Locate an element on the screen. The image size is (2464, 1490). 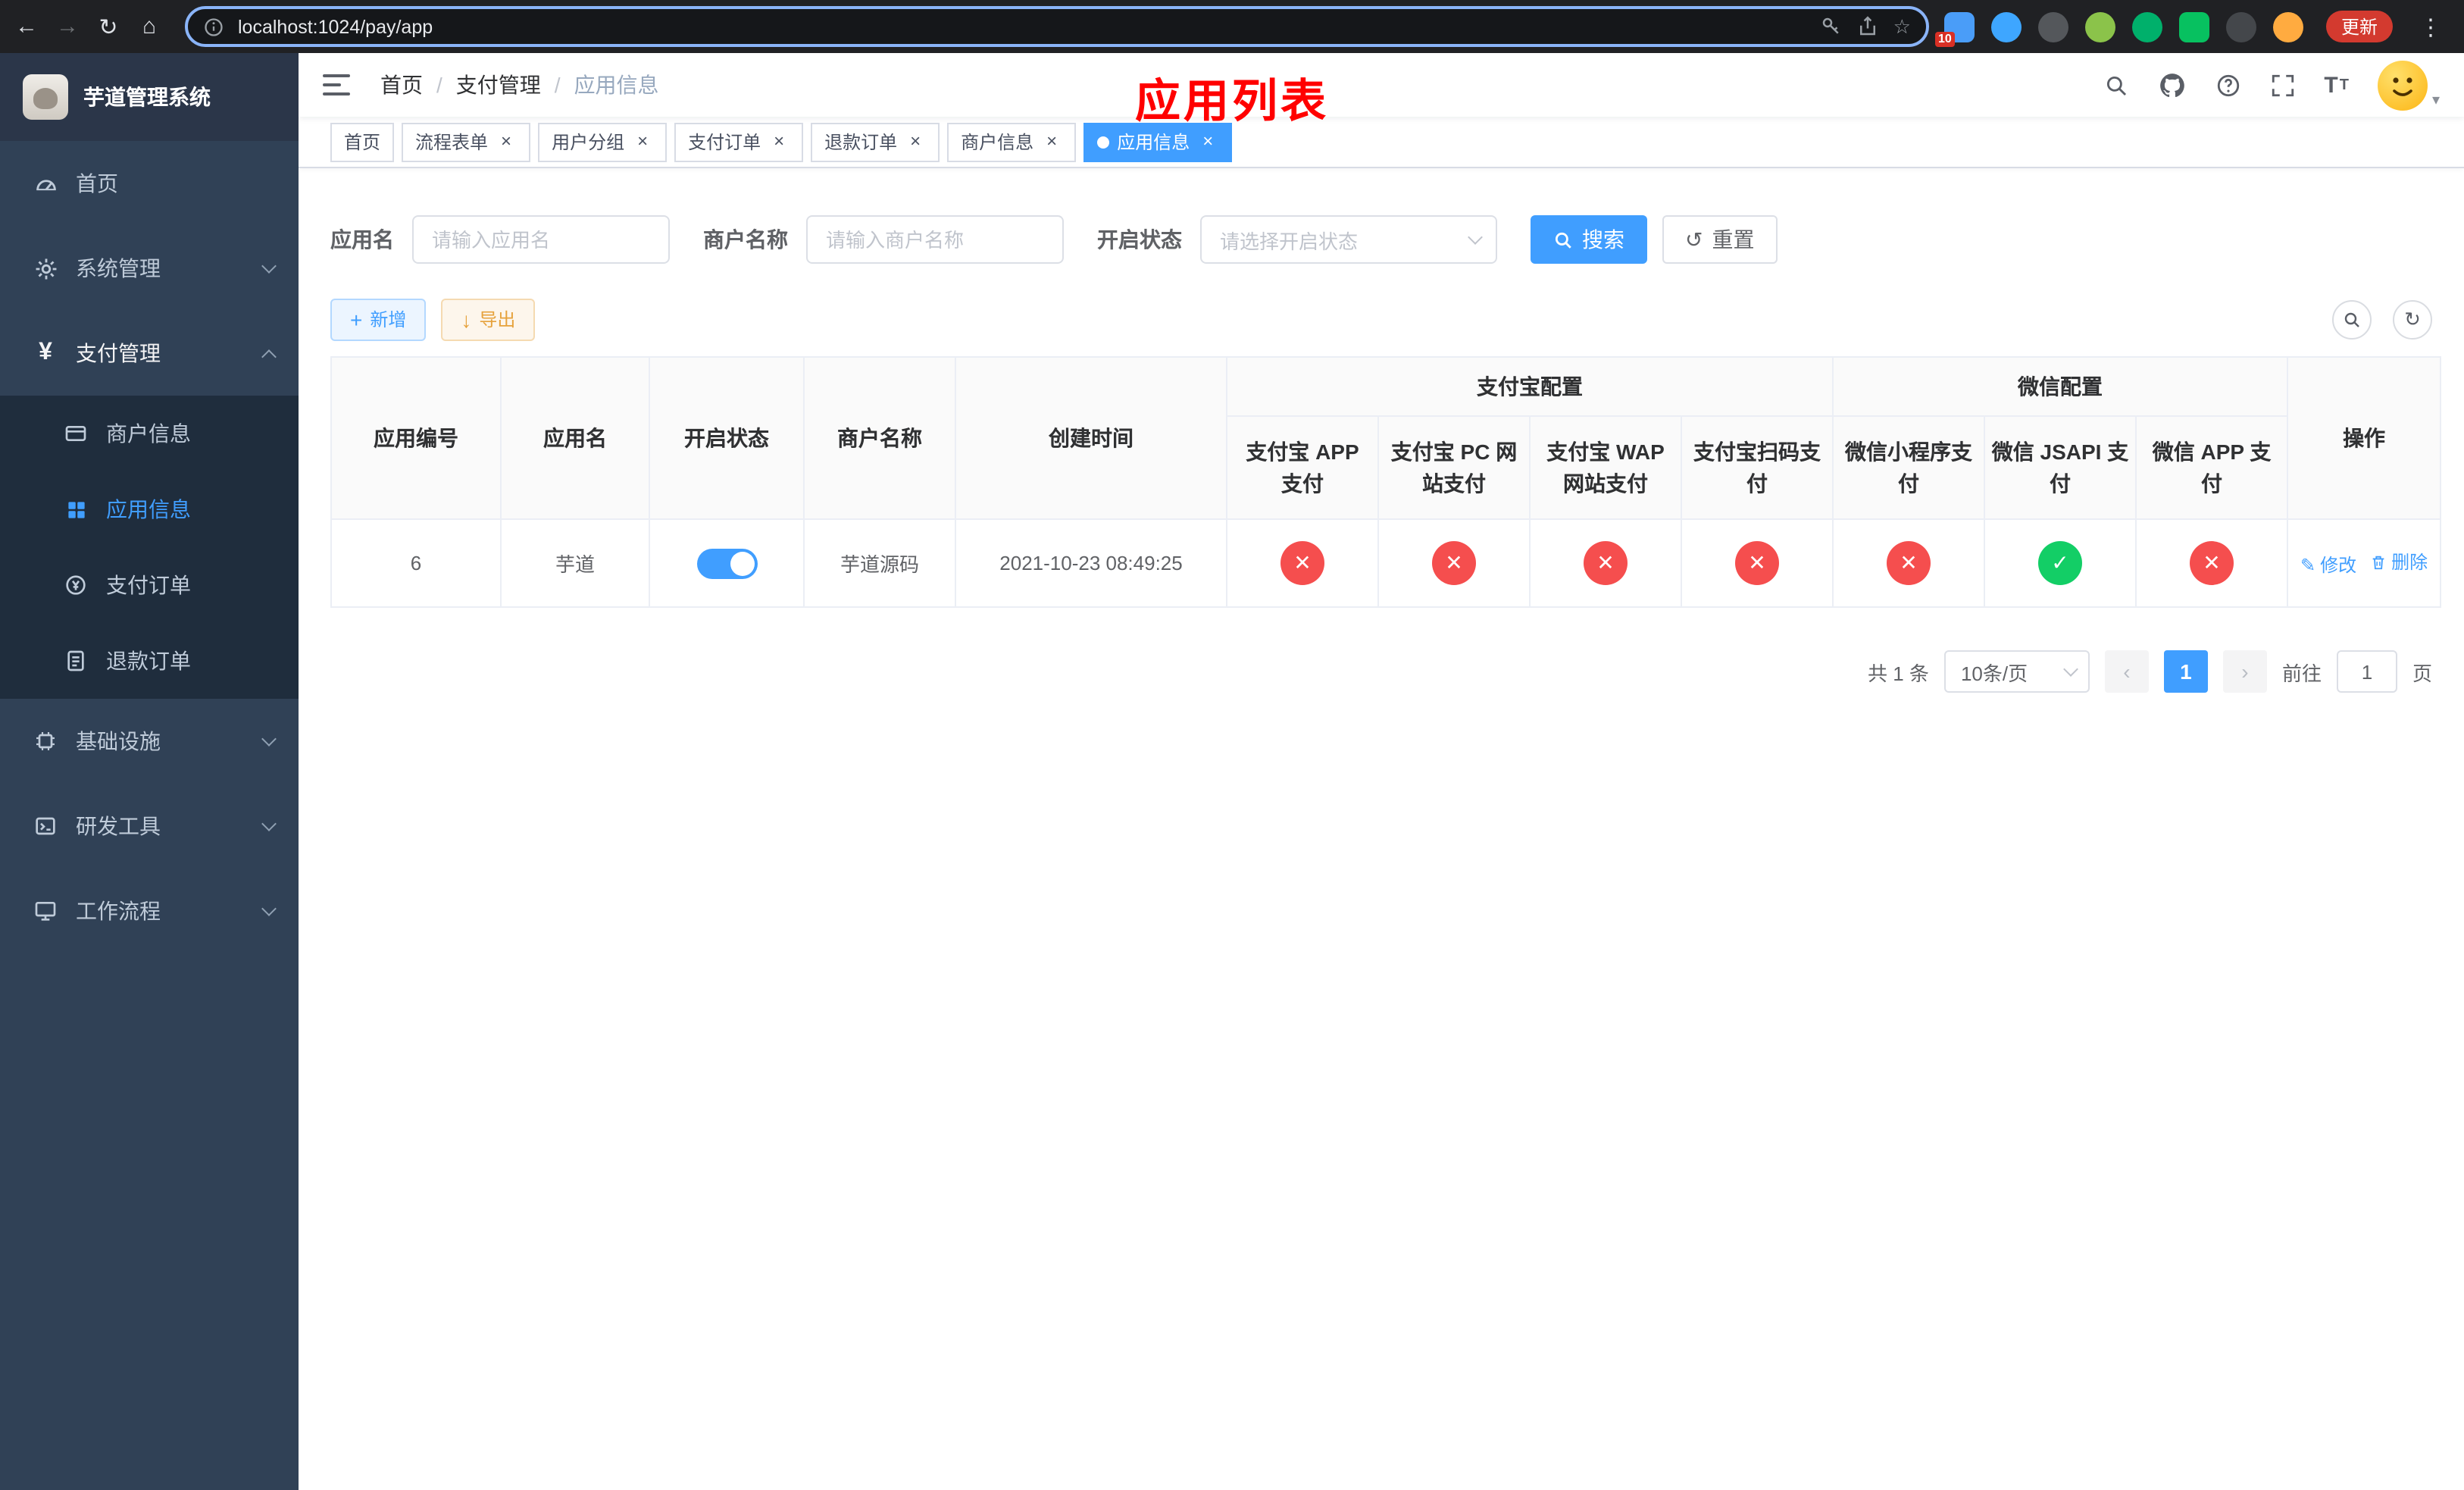
terminal-icon is located at coordinates (45, 826).